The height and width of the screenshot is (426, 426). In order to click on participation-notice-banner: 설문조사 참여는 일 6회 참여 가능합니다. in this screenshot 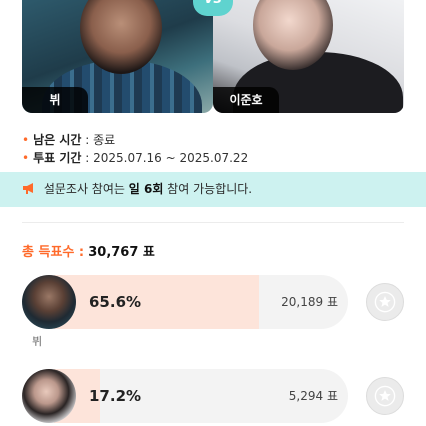, I will do `click(213, 189)`.